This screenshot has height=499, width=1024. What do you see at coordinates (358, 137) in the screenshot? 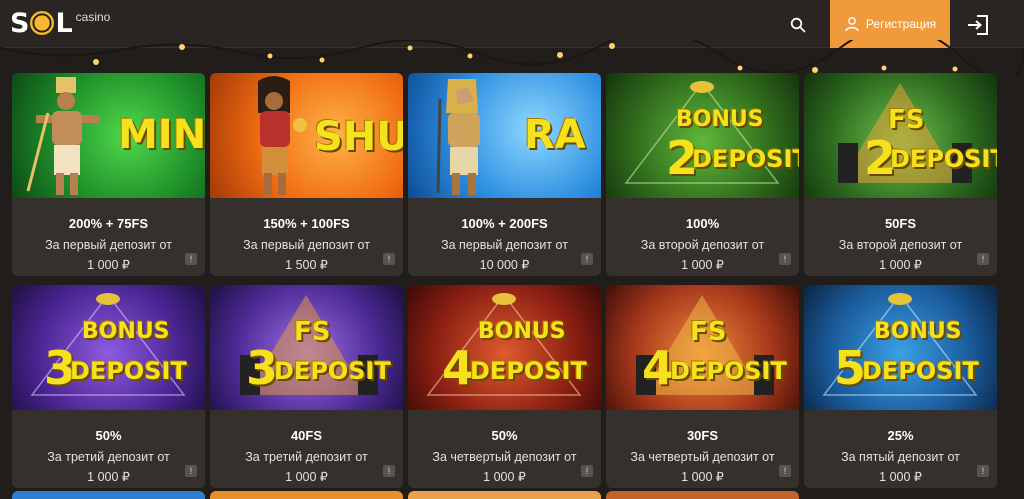
I see `card-art-label: SHU` at bounding box center [358, 137].